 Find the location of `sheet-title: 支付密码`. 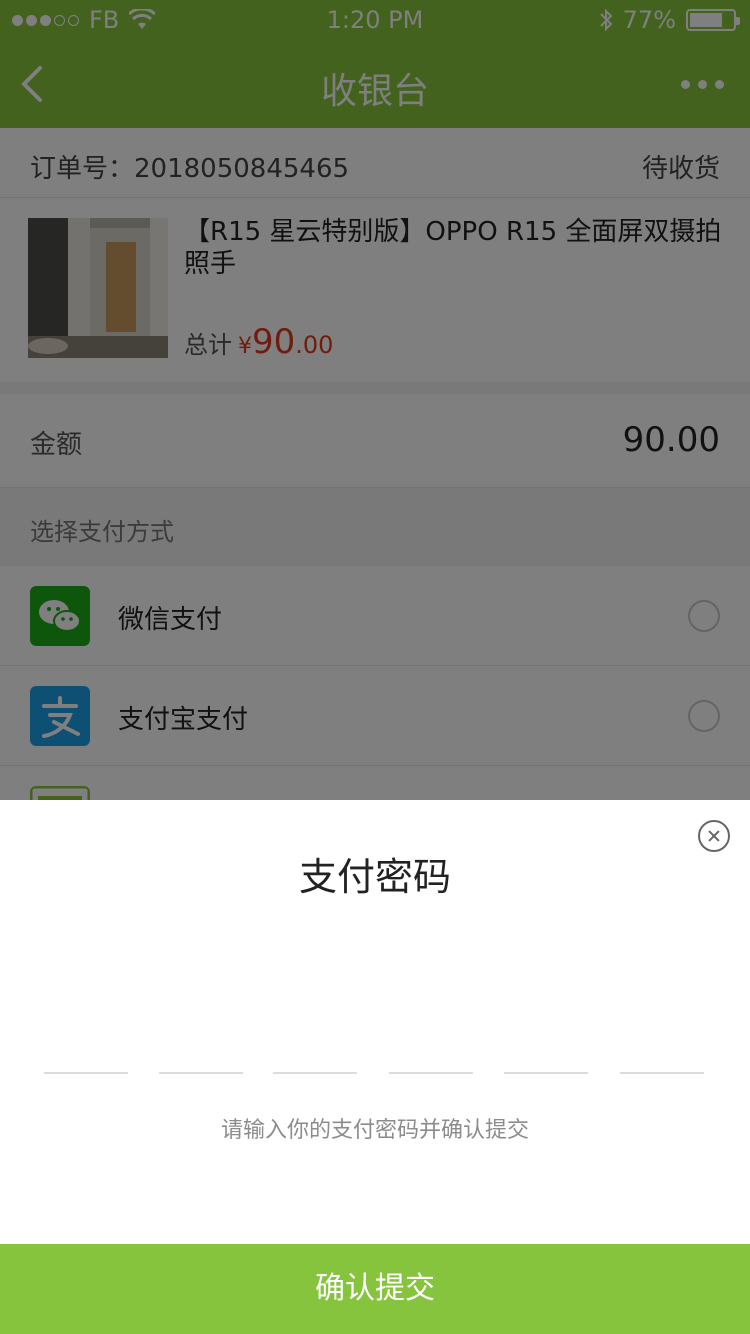

sheet-title: 支付密码 is located at coordinates (374, 877).